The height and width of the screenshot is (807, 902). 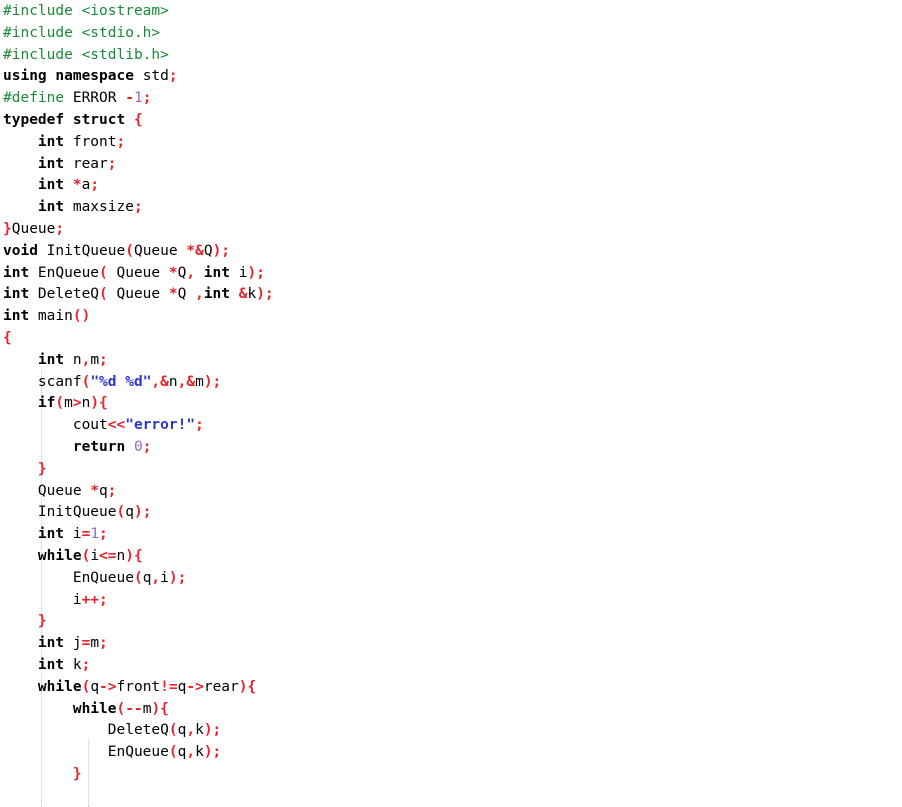 I want to click on token-id: scanf, so click(x=59, y=381).